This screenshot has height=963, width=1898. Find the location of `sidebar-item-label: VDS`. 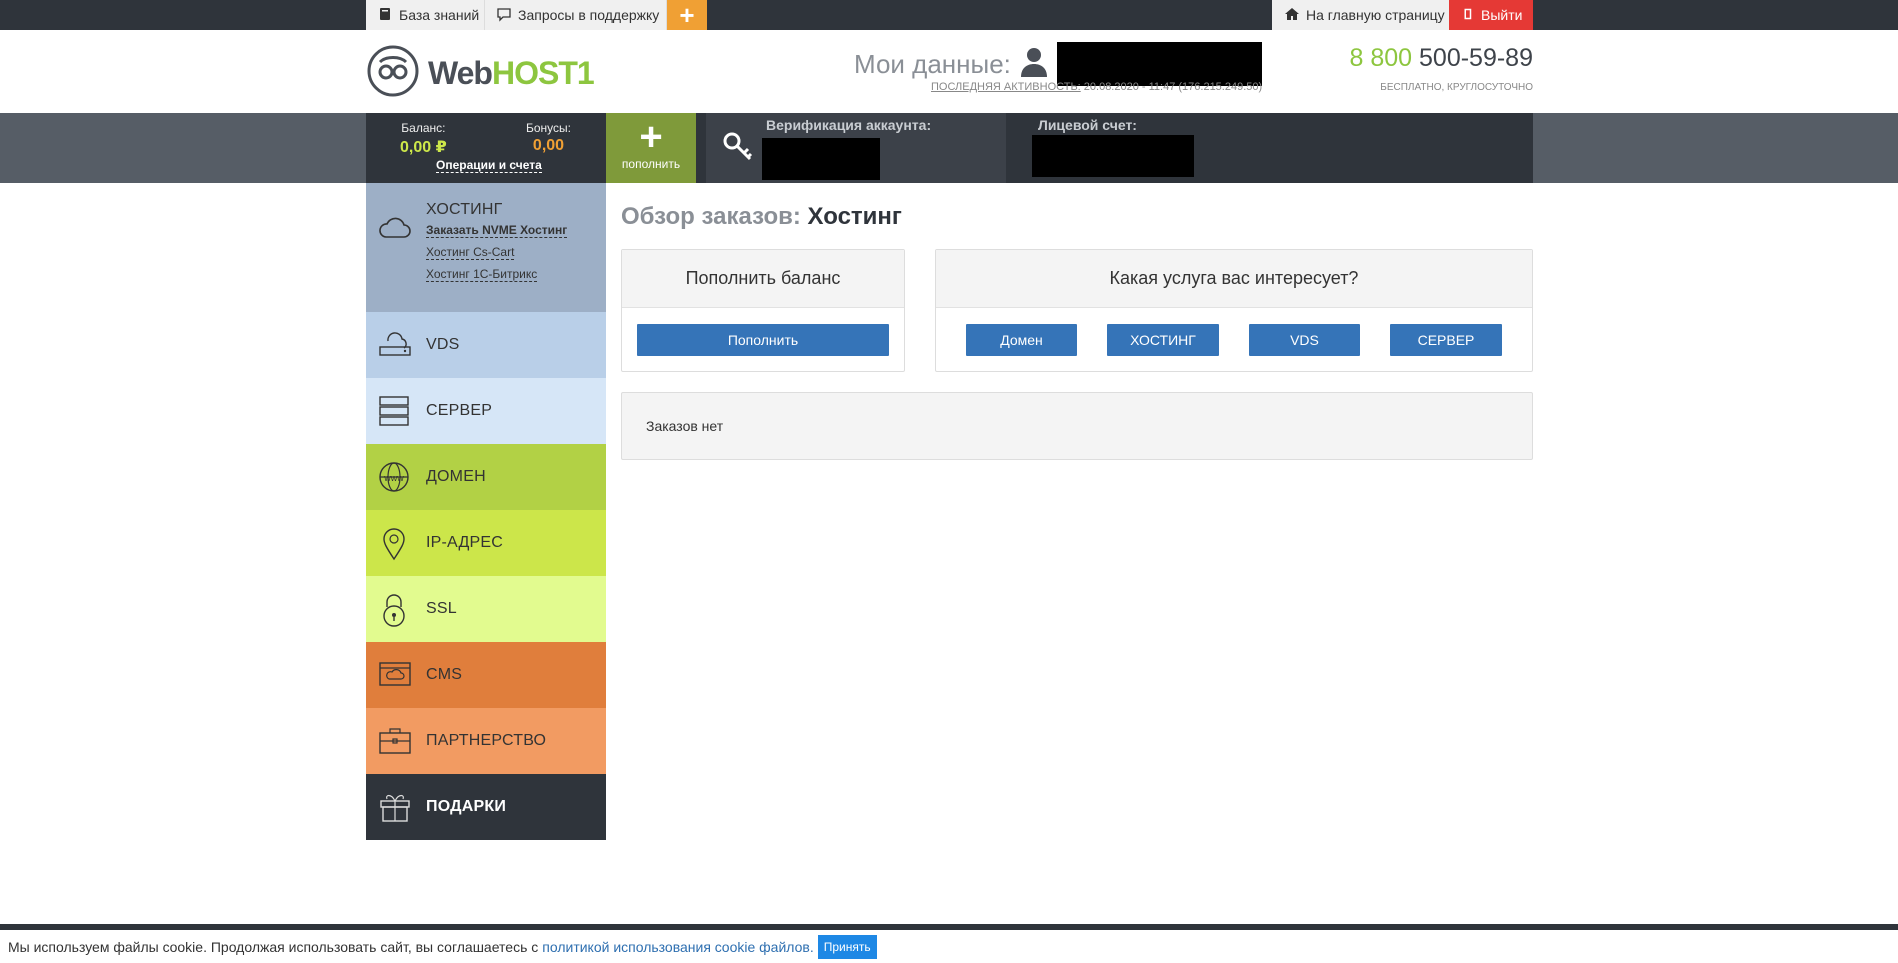

sidebar-item-label: VDS is located at coordinates (443, 344).